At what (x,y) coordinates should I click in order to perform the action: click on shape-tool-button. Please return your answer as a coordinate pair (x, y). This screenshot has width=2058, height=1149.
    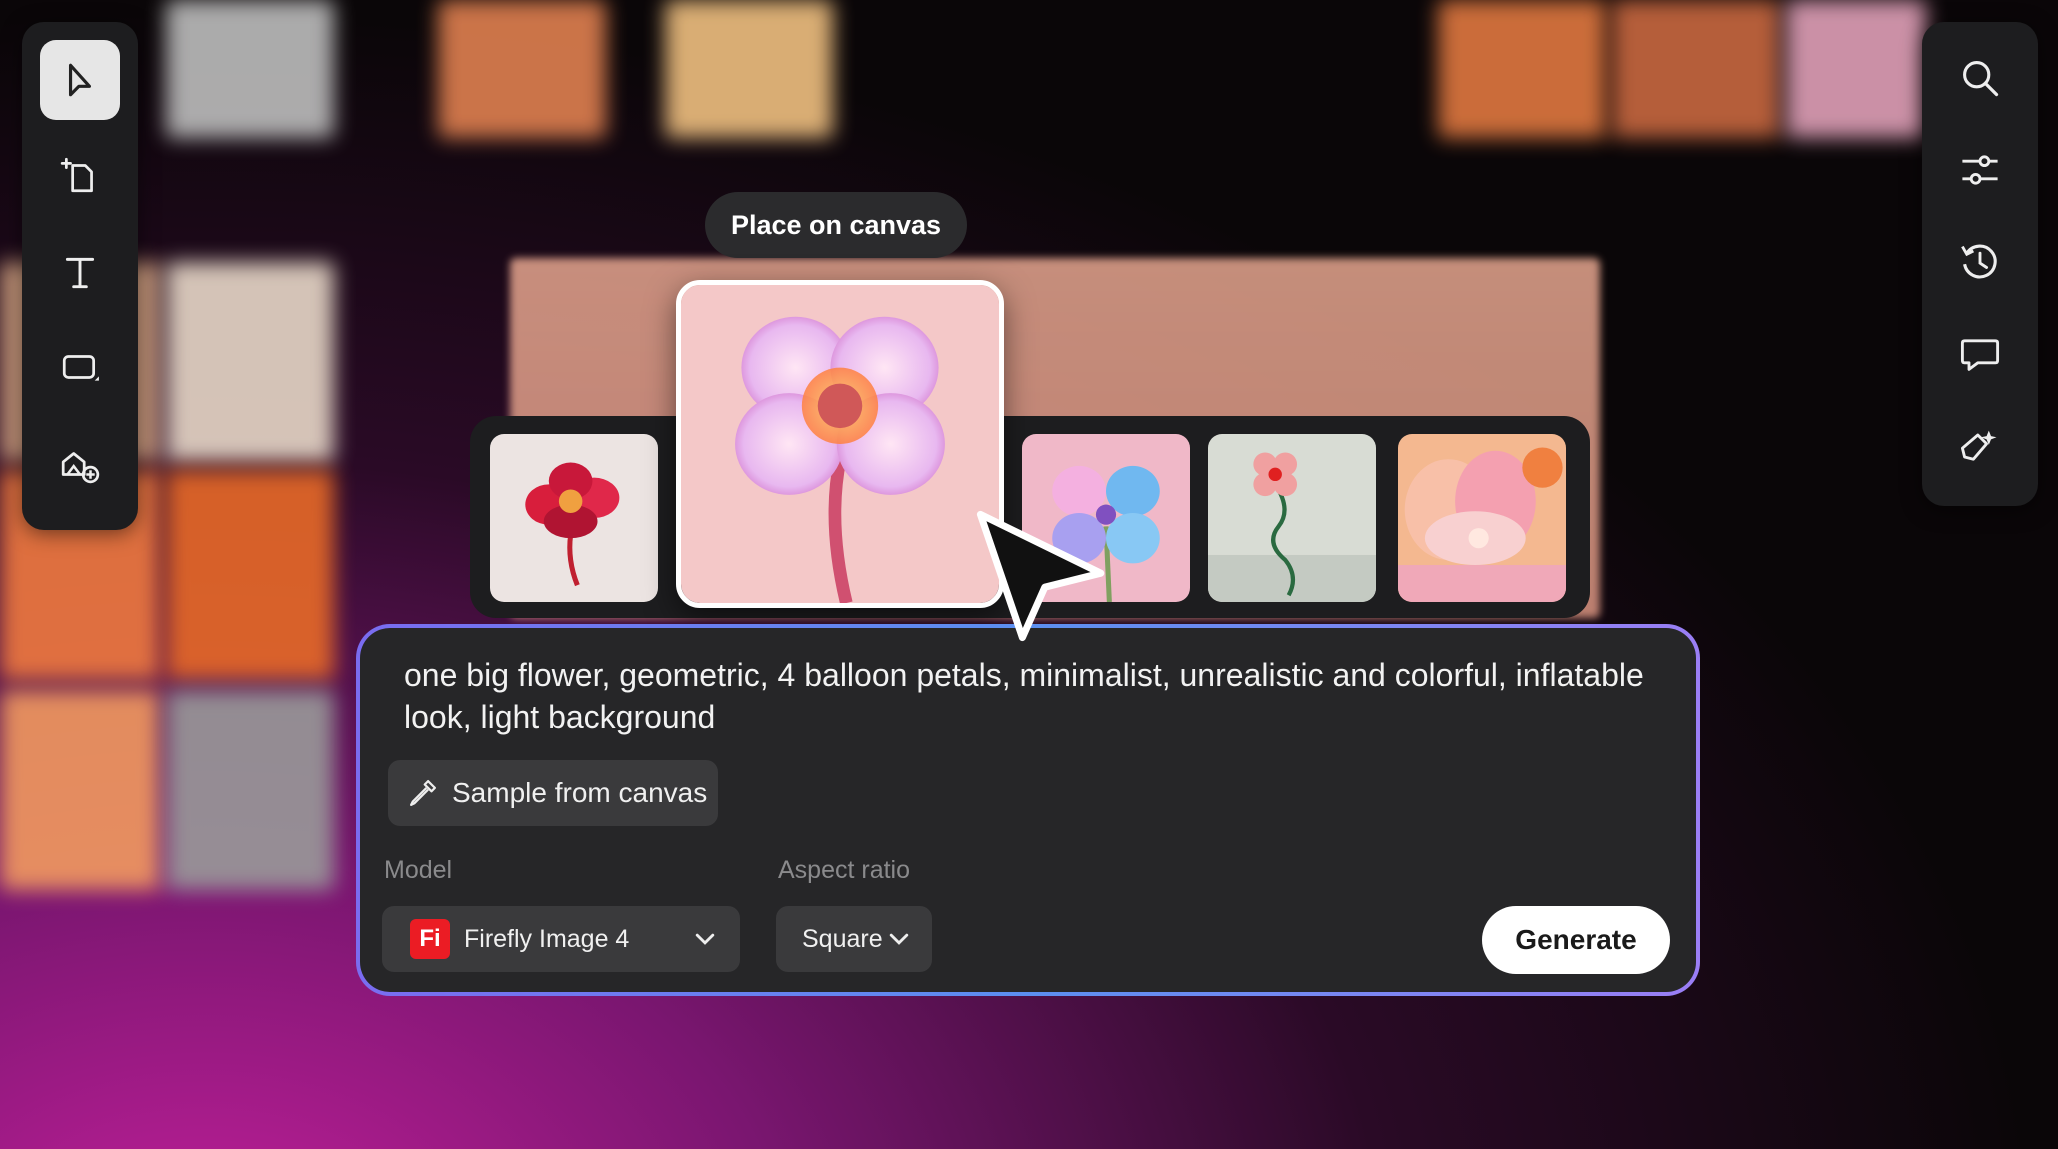
    Looking at the image, I should click on (80, 368).